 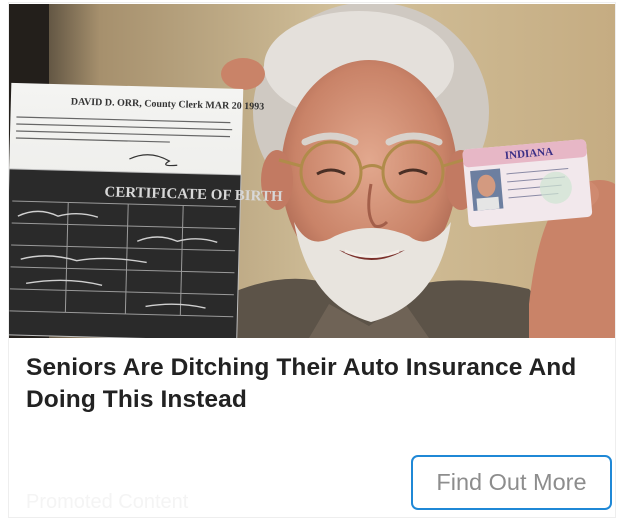 I want to click on promoted-content-label: Promoted Content, so click(x=107, y=502).